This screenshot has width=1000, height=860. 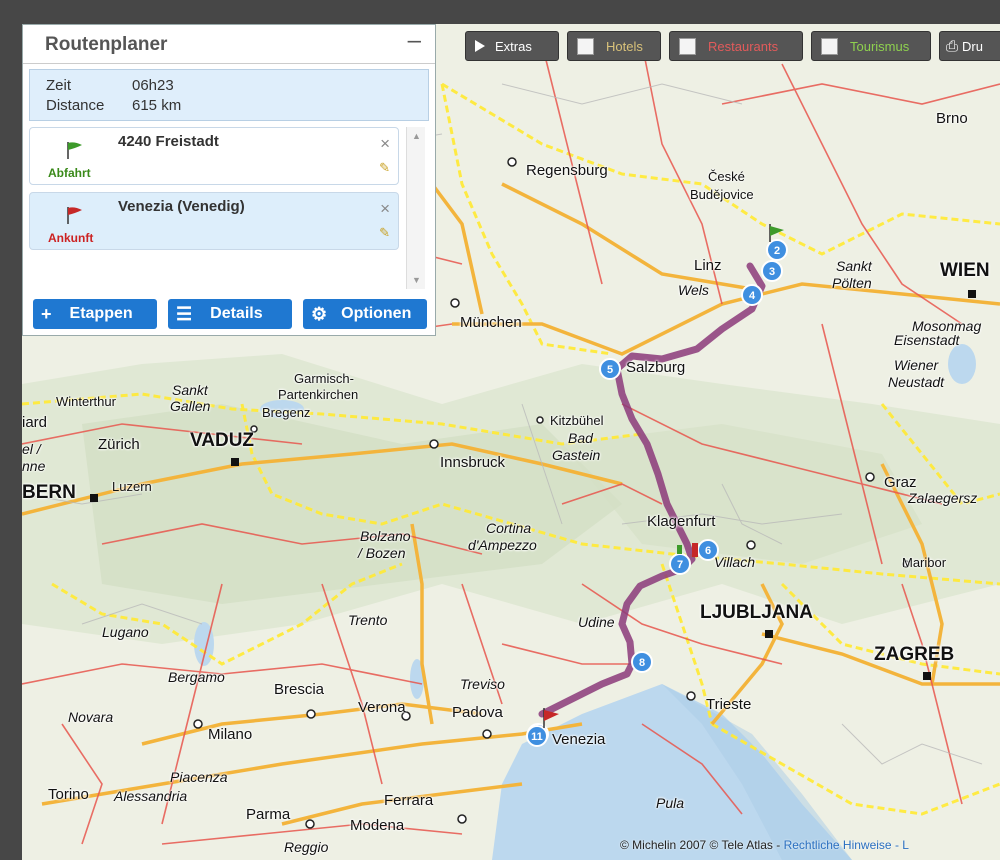 What do you see at coordinates (414, 41) in the screenshot?
I see `minimize-button: –` at bounding box center [414, 41].